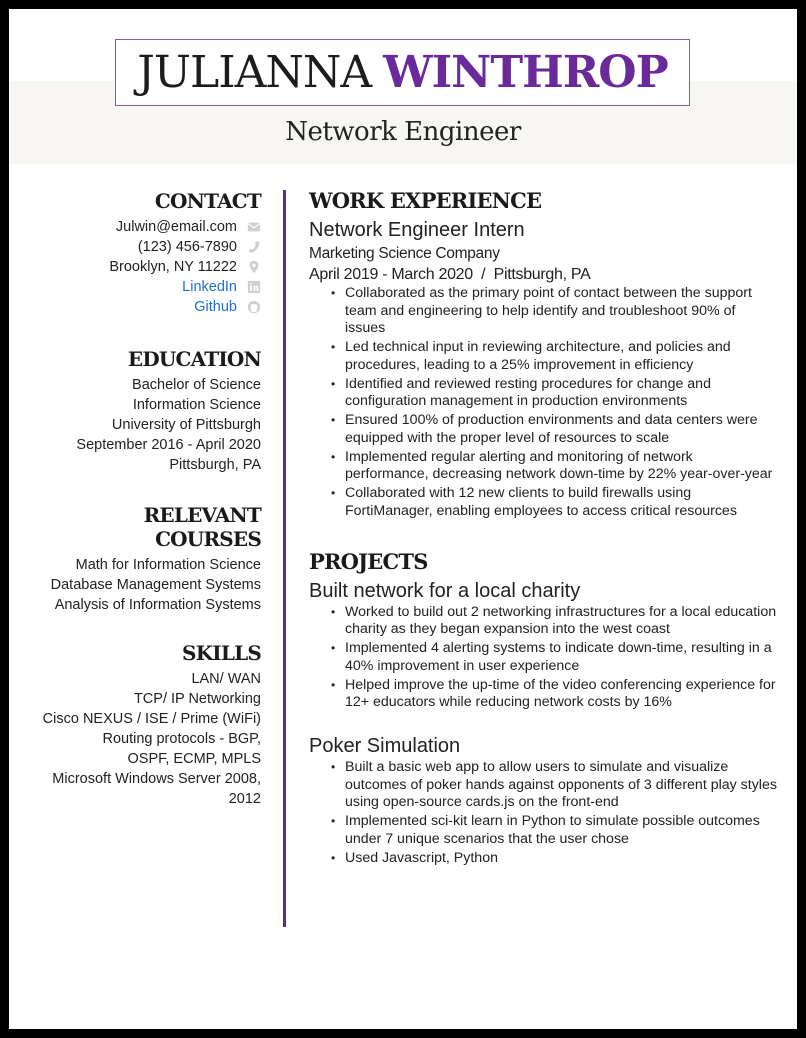 This screenshot has height=1038, width=806. I want to click on phone-icon, so click(254, 247).